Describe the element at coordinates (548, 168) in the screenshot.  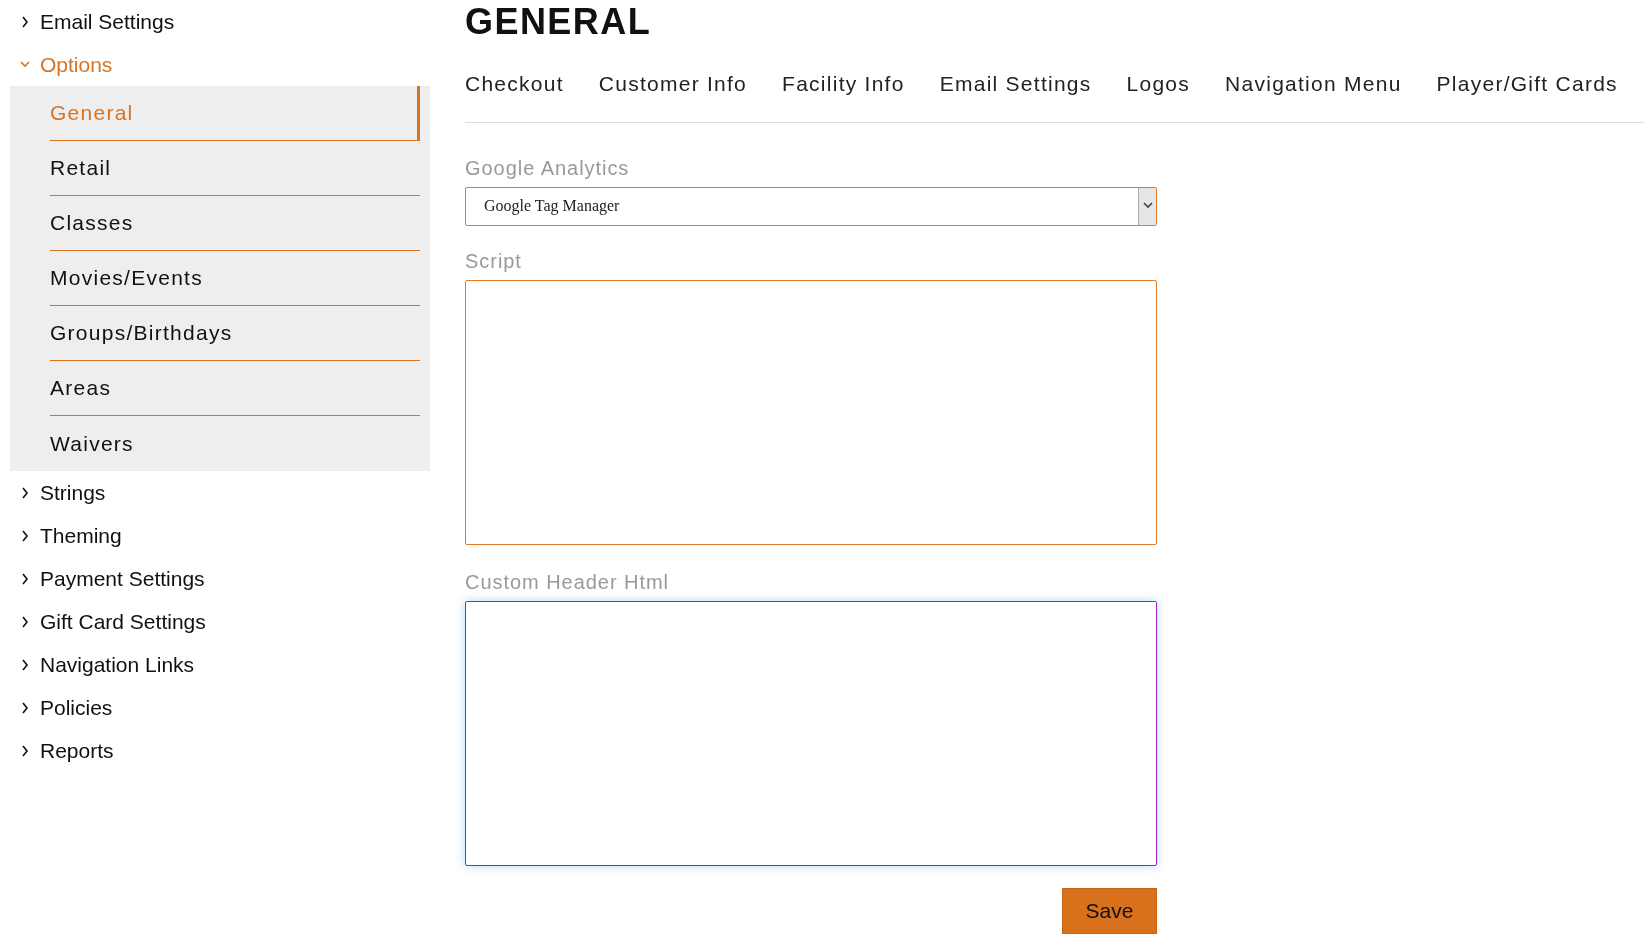
I see `field-label: Google Analytics` at that location.